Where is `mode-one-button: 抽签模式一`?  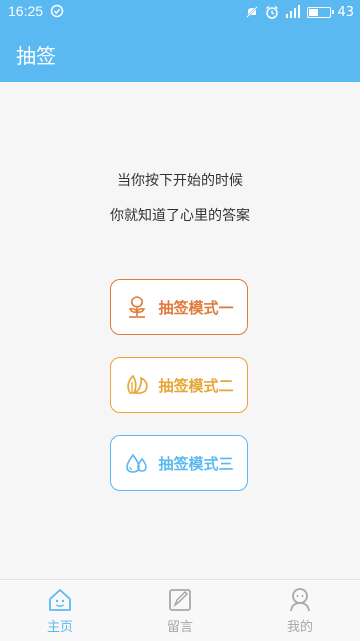 mode-one-button: 抽签模式一 is located at coordinates (179, 307).